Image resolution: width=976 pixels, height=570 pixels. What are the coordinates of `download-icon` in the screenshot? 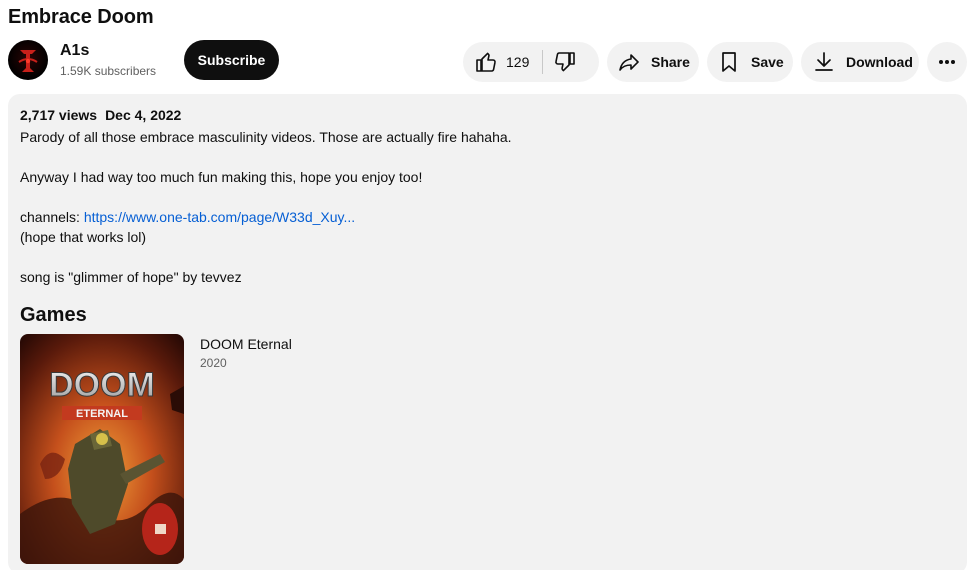 It's located at (824, 61).